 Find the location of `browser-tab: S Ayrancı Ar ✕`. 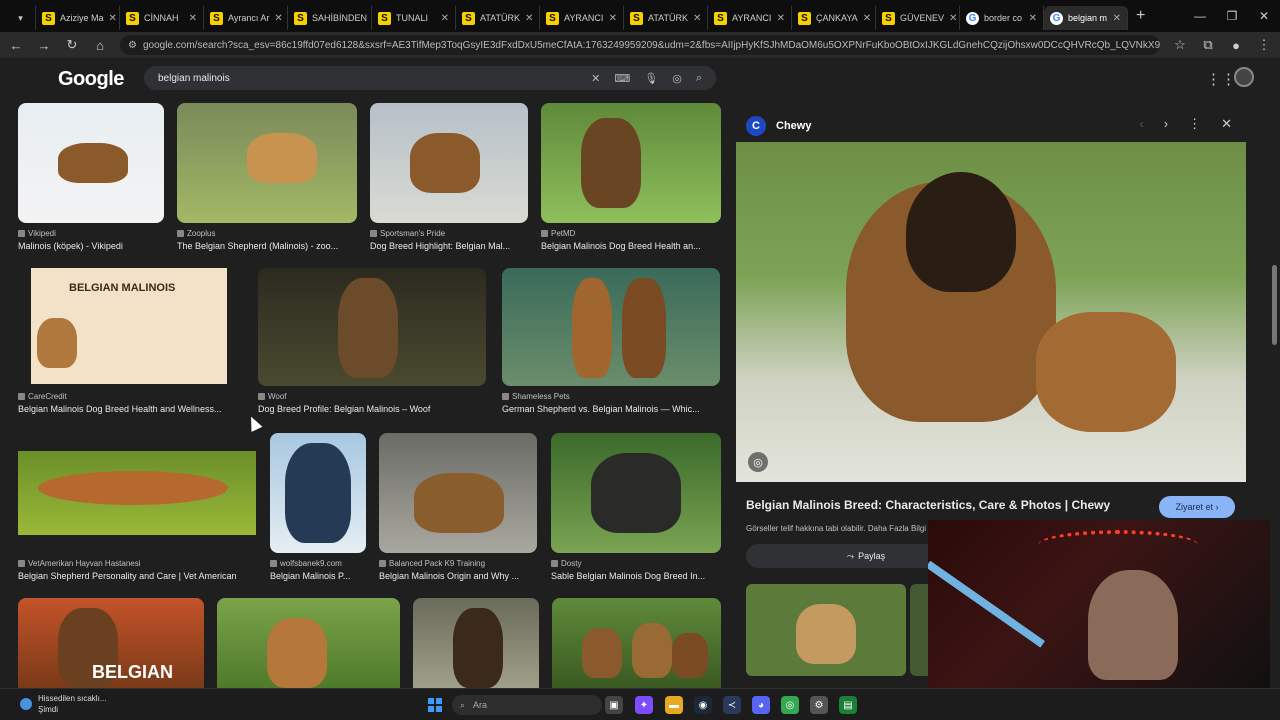

browser-tab: S Ayrancı Ar ✕ is located at coordinates (246, 18).